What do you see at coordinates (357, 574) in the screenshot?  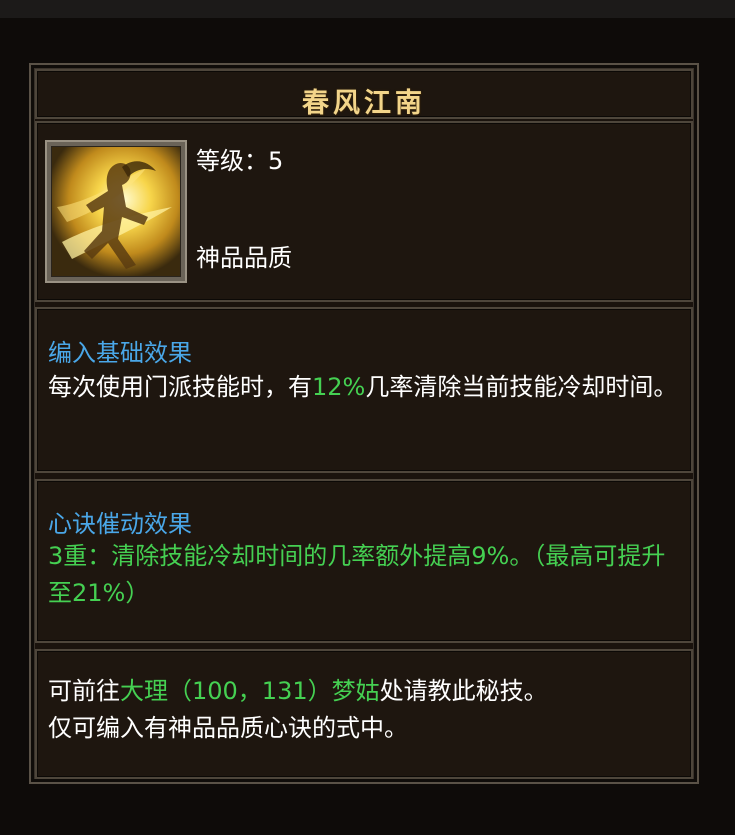 I see `urge-effect-text: 3重：清除技能冷却时间的几率额外提高9%。（最高可提升至21%）` at bounding box center [357, 574].